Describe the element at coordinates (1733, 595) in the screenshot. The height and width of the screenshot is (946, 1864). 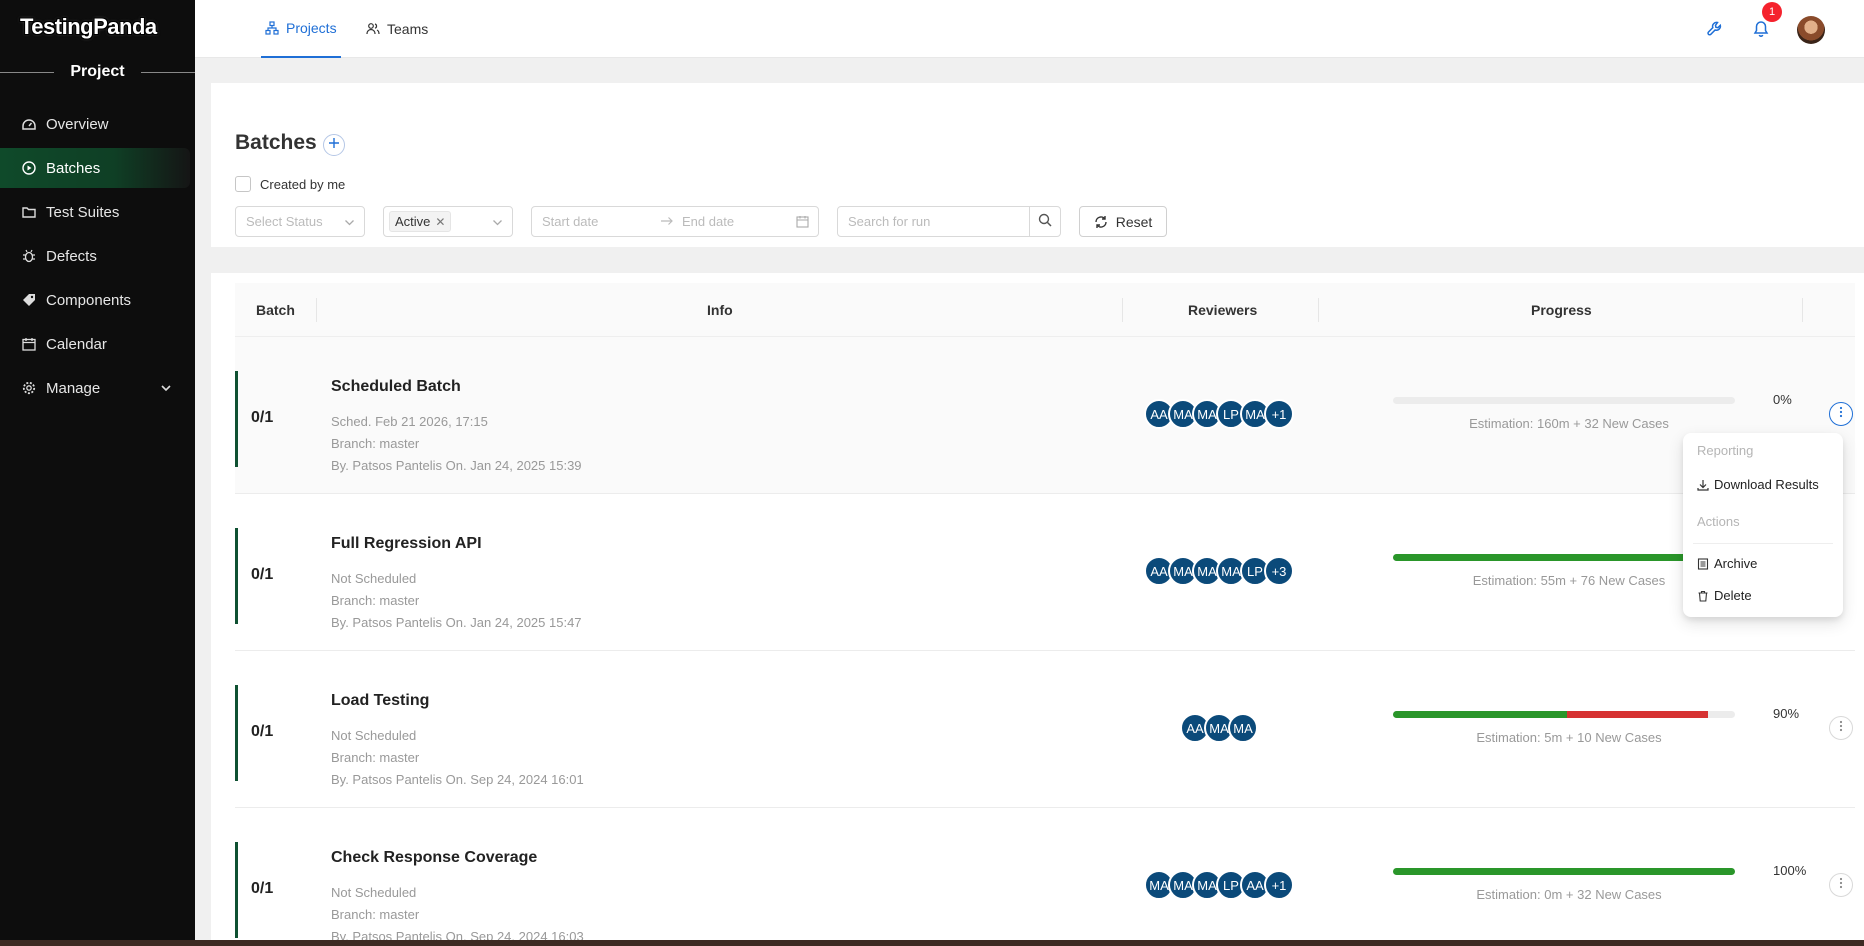
I see `menu-item-label: Delete` at that location.